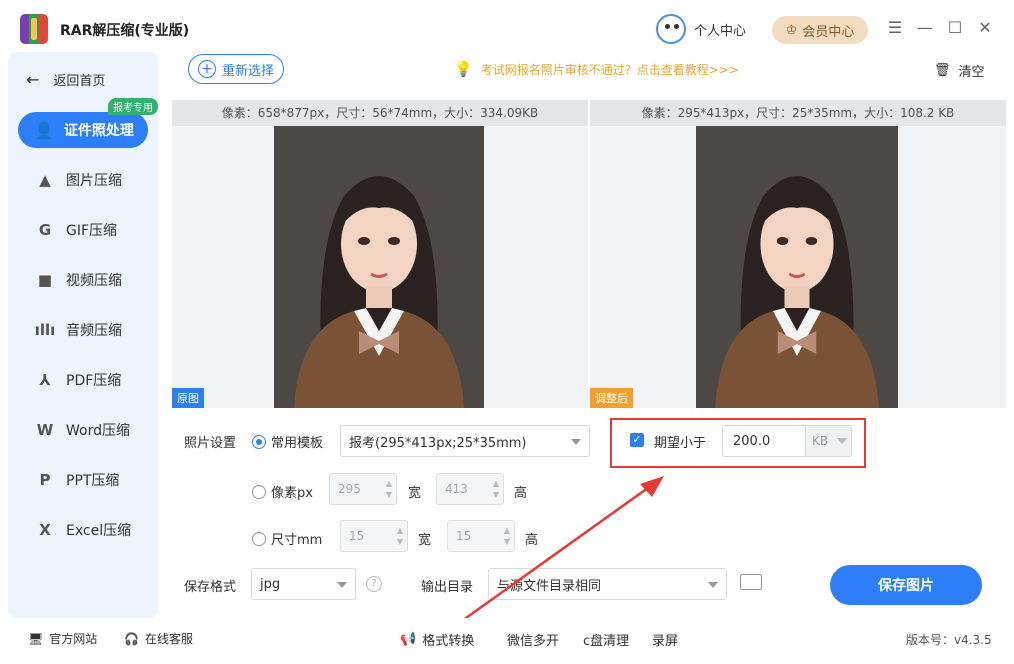 Image resolution: width=1014 pixels, height=664 pixels. Describe the element at coordinates (34, 29) in the screenshot. I see `app-logo-icon` at that location.